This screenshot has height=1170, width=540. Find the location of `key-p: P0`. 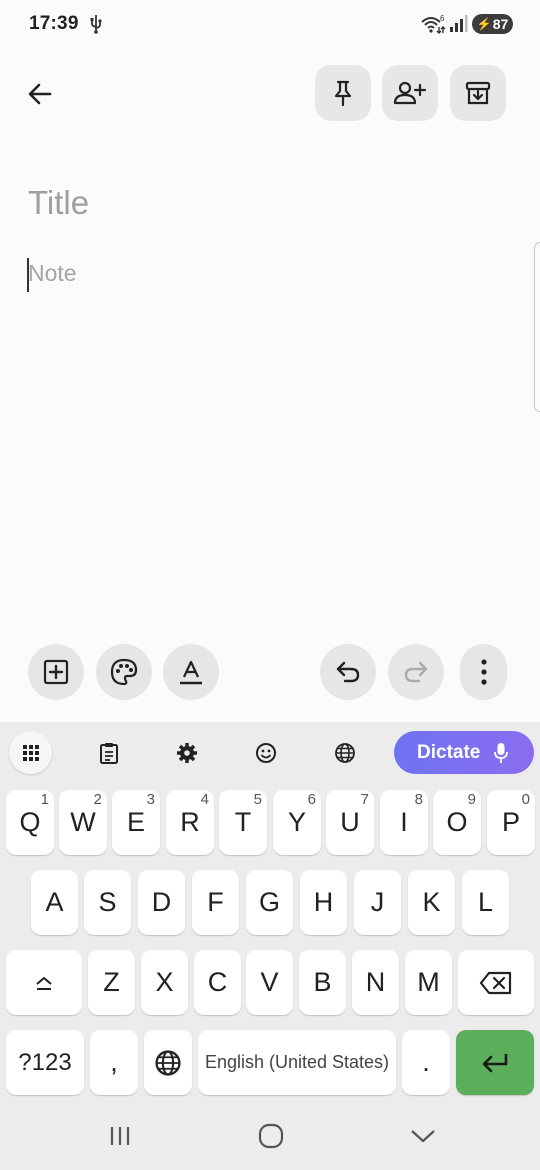

key-p: P0 is located at coordinates (511, 822).